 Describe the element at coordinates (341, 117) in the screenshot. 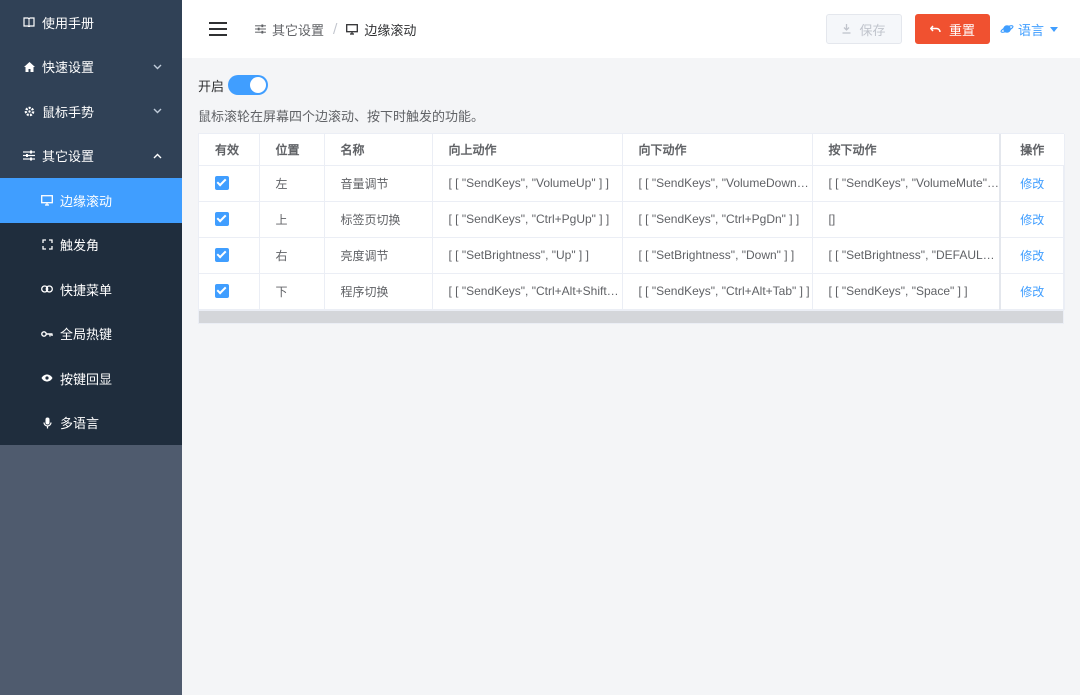

I see `feature-description: 鼠标滚轮在屏幕四个边滚动、按下时触发的功能。` at that location.